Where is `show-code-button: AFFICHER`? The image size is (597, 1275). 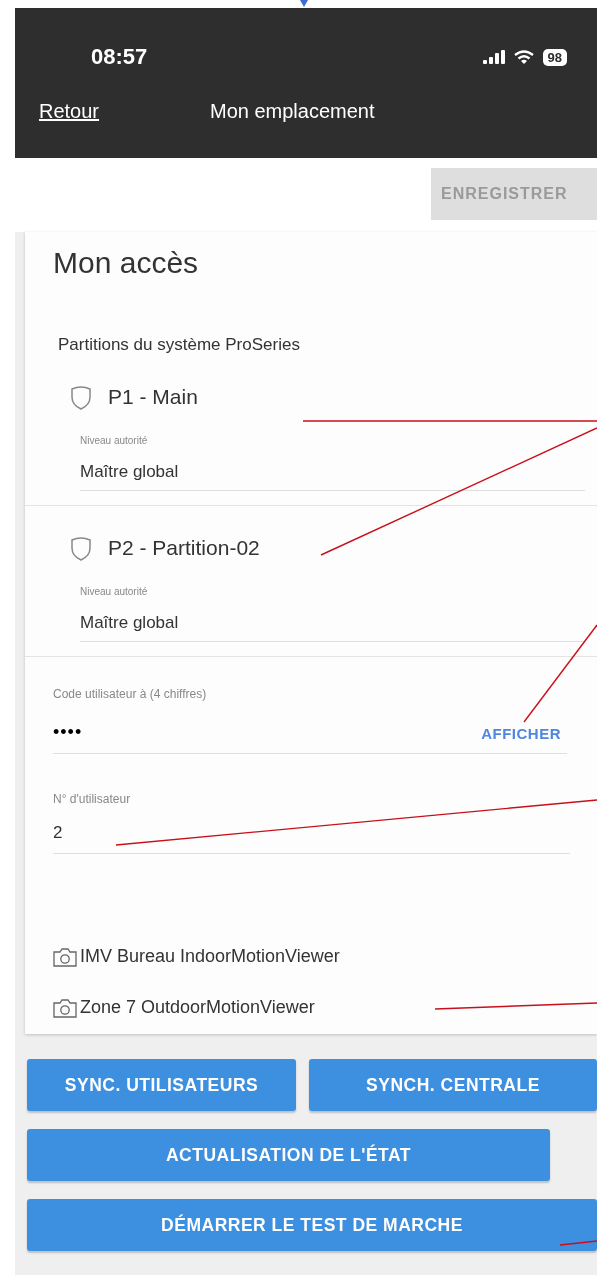 show-code-button: AFFICHER is located at coordinates (521, 733).